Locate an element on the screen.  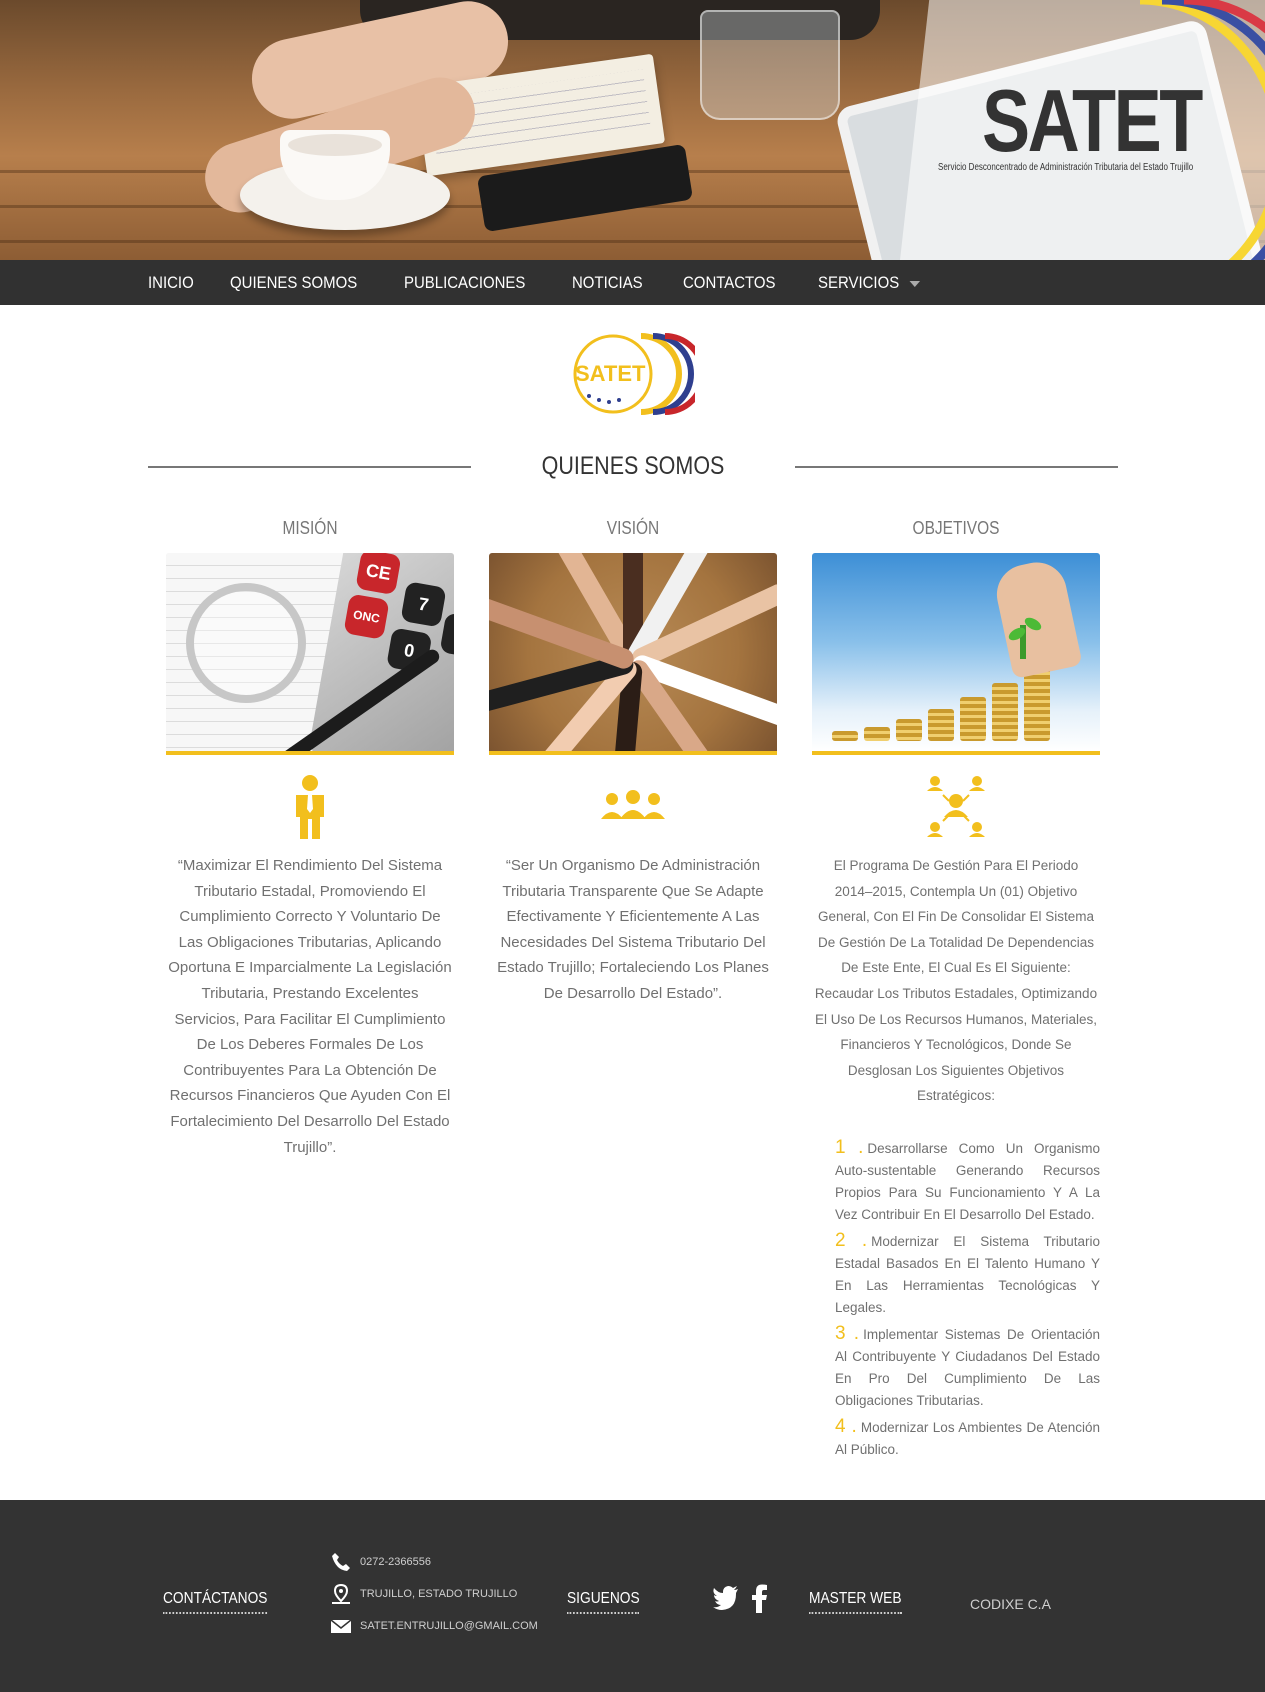
mision-title: MISIÓN is located at coordinates (310, 528).